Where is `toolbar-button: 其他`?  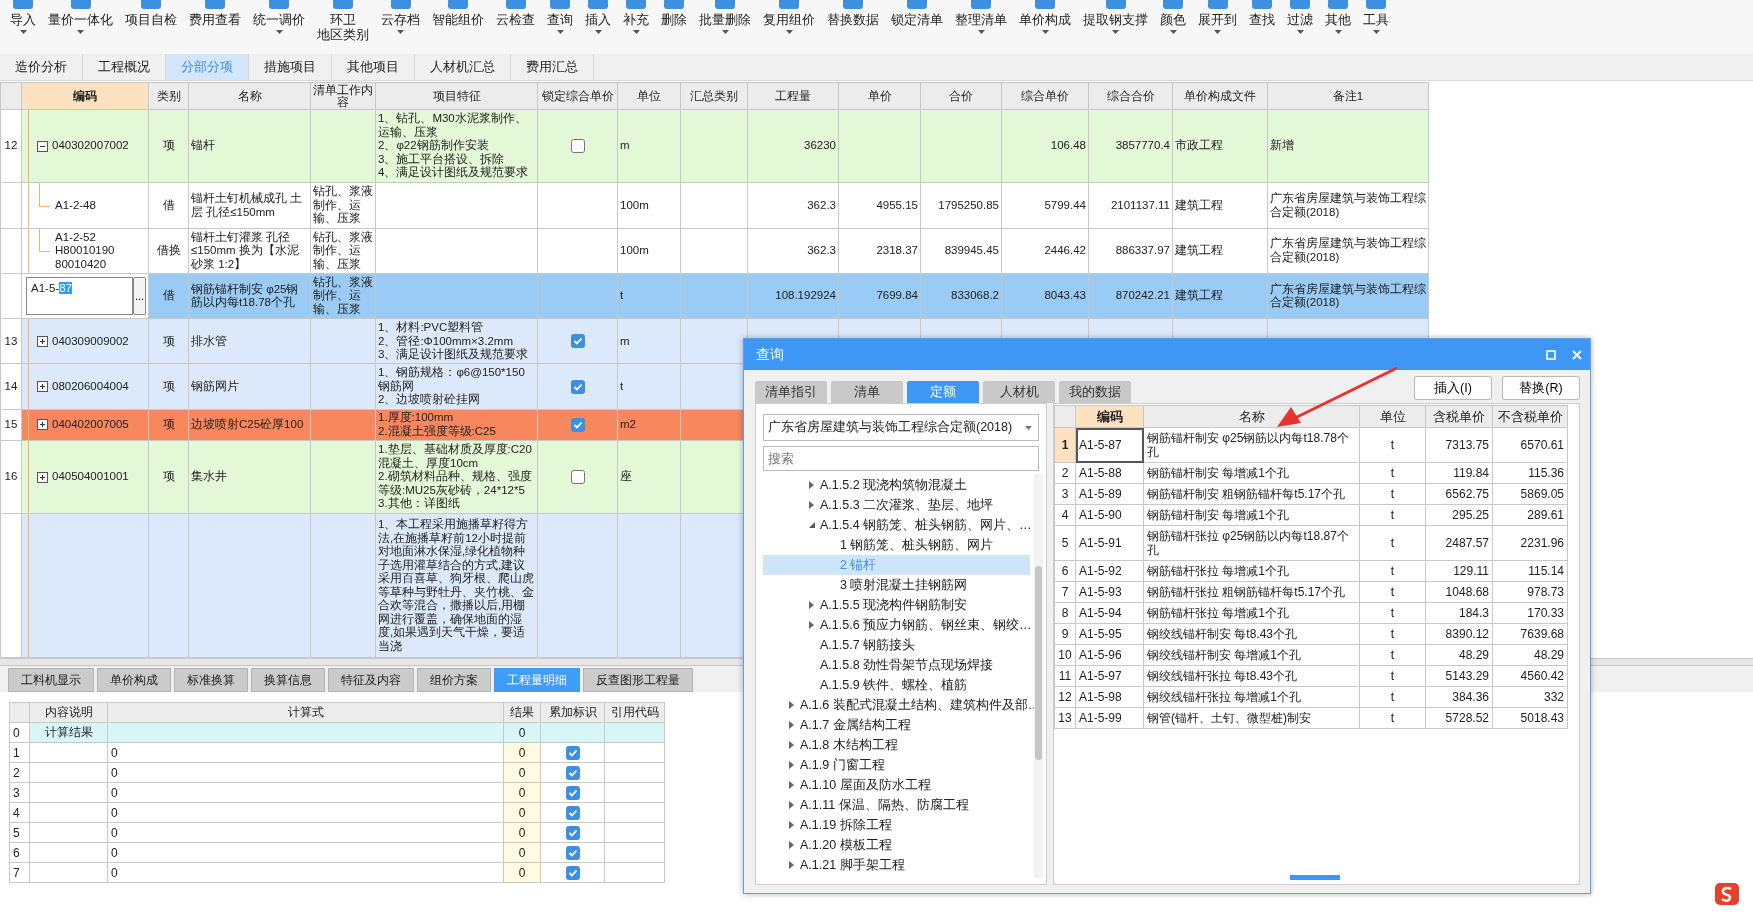
toolbar-button: 其他 is located at coordinates (1338, 17).